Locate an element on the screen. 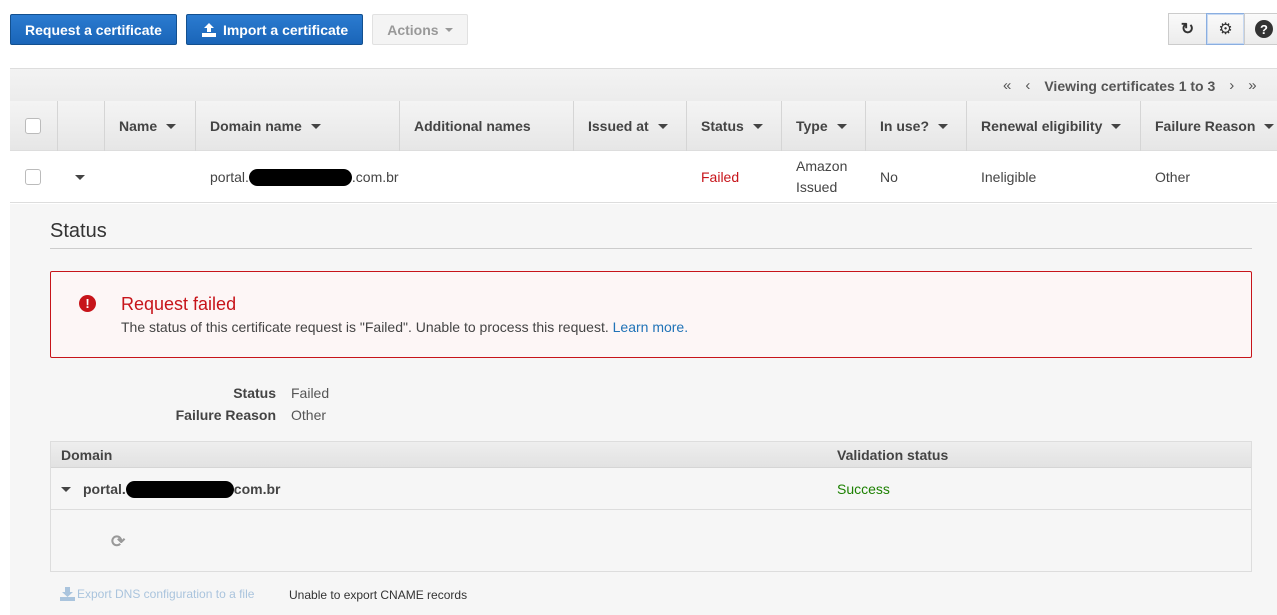  col-renewal-eligibility: Renewal eligibility is located at coordinates (1053, 126).